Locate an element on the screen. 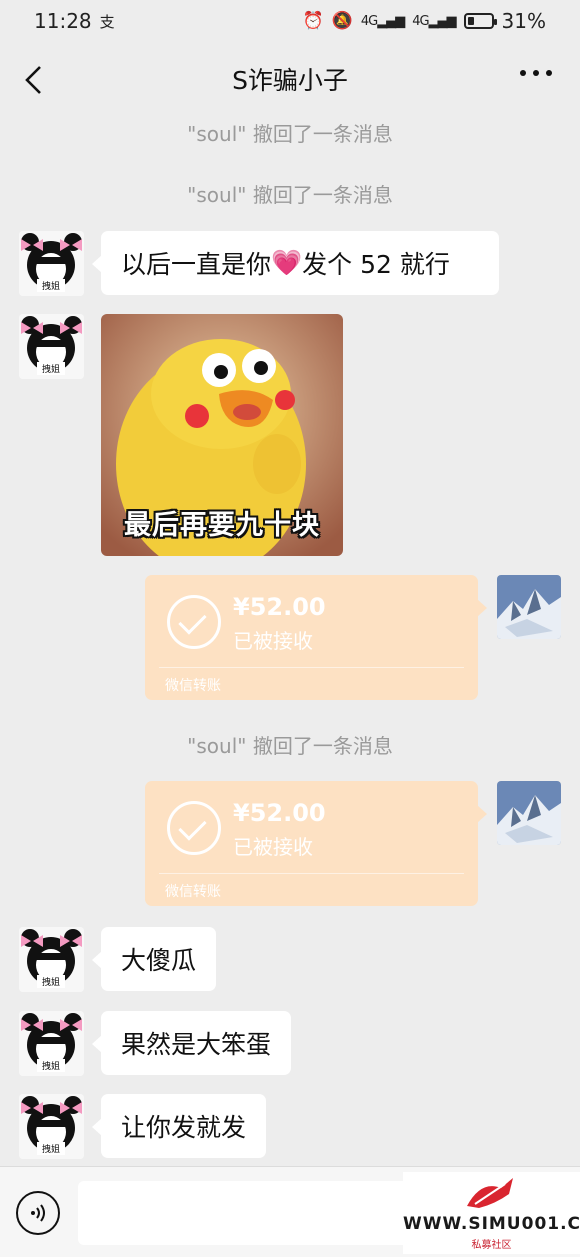 The image size is (580, 1257). status-time: 11:28 is located at coordinates (63, 21).